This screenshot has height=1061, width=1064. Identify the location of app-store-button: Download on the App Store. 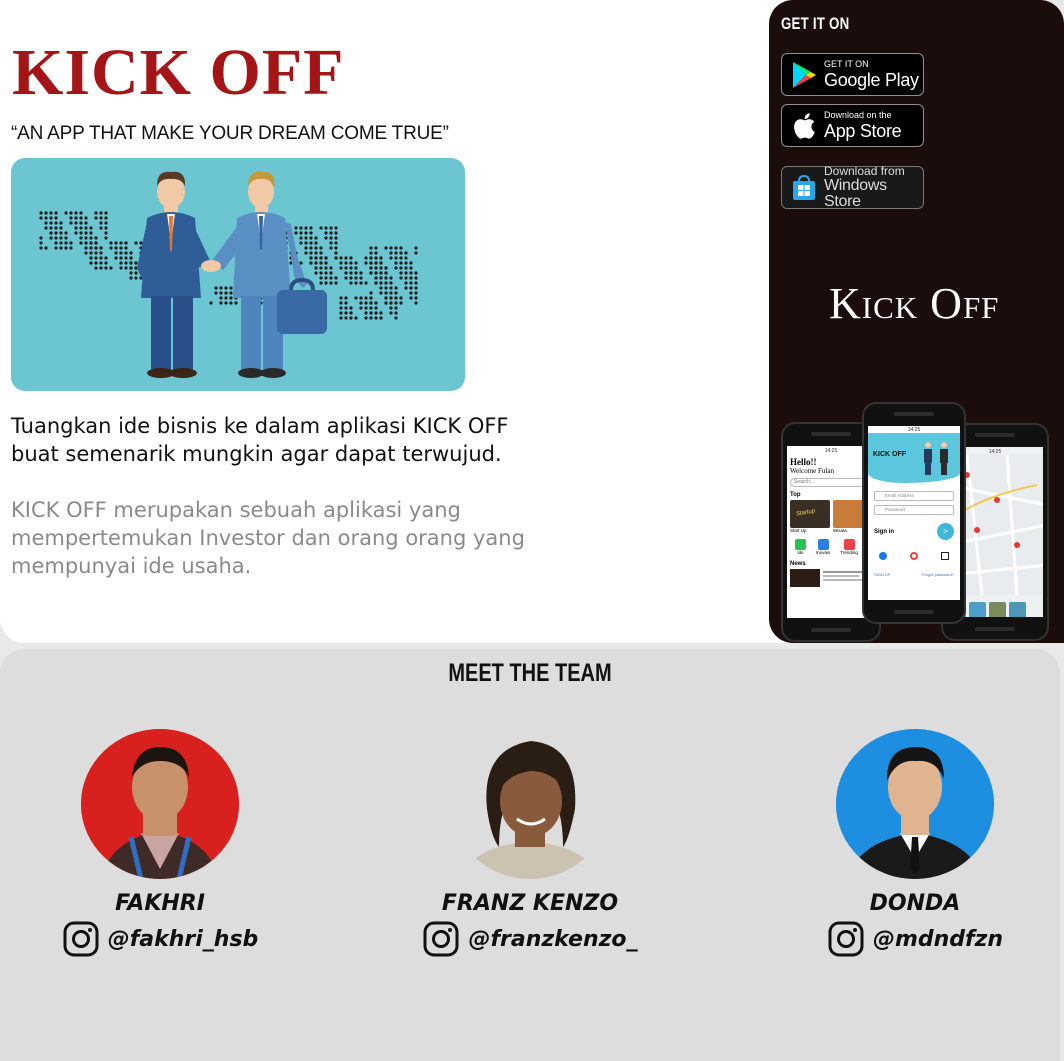
(852, 125).